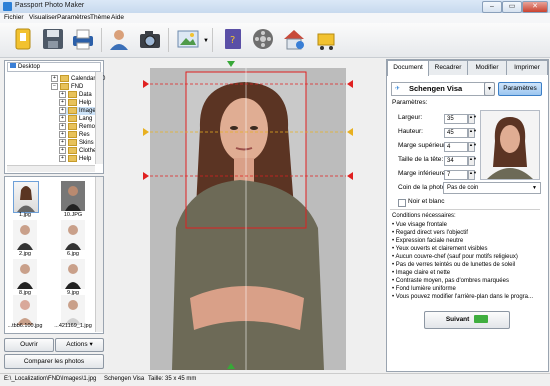 The width and height of the screenshot is (550, 386). Describe the element at coordinates (231, 64) in the screenshot. I see `top-guide-arrow-icon` at that location.